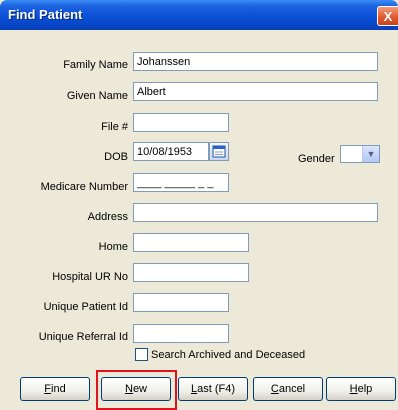 This screenshot has height=410, width=398. I want to click on close-button: X, so click(387, 16).